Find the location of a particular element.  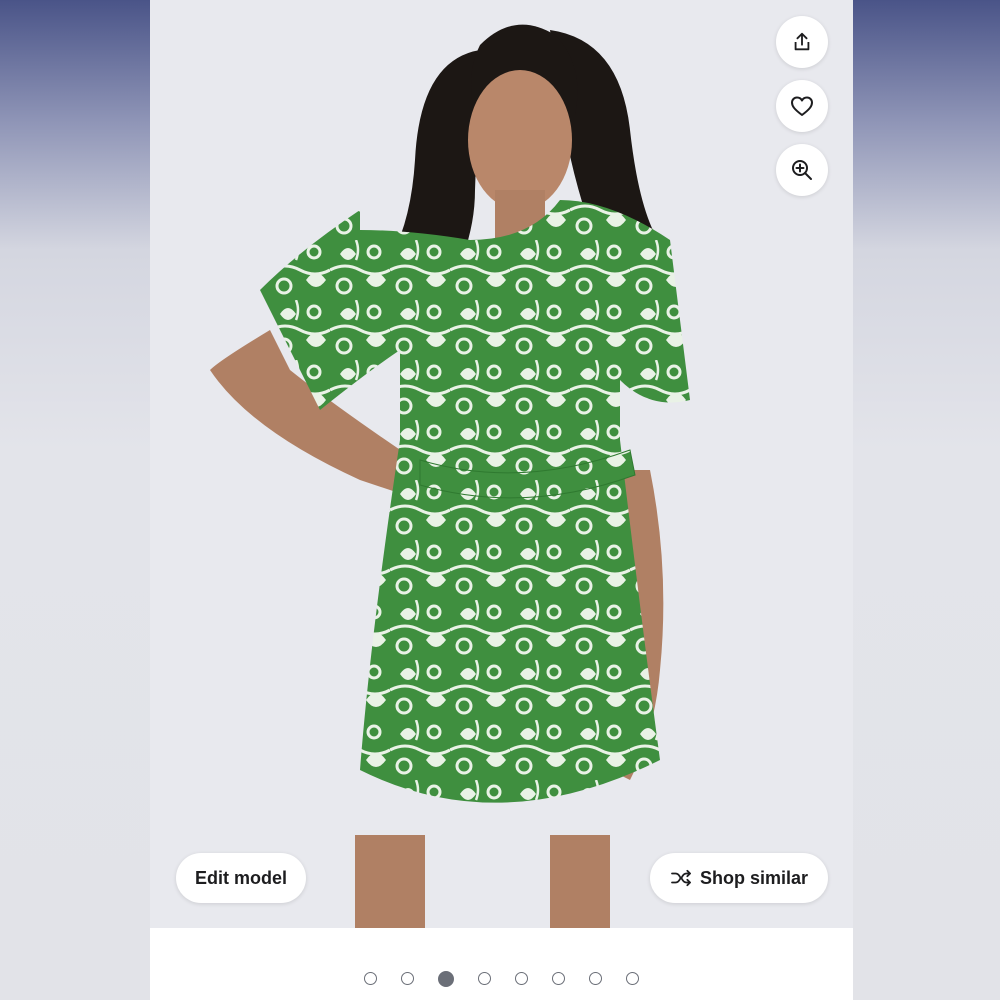

heart-icon is located at coordinates (802, 106).